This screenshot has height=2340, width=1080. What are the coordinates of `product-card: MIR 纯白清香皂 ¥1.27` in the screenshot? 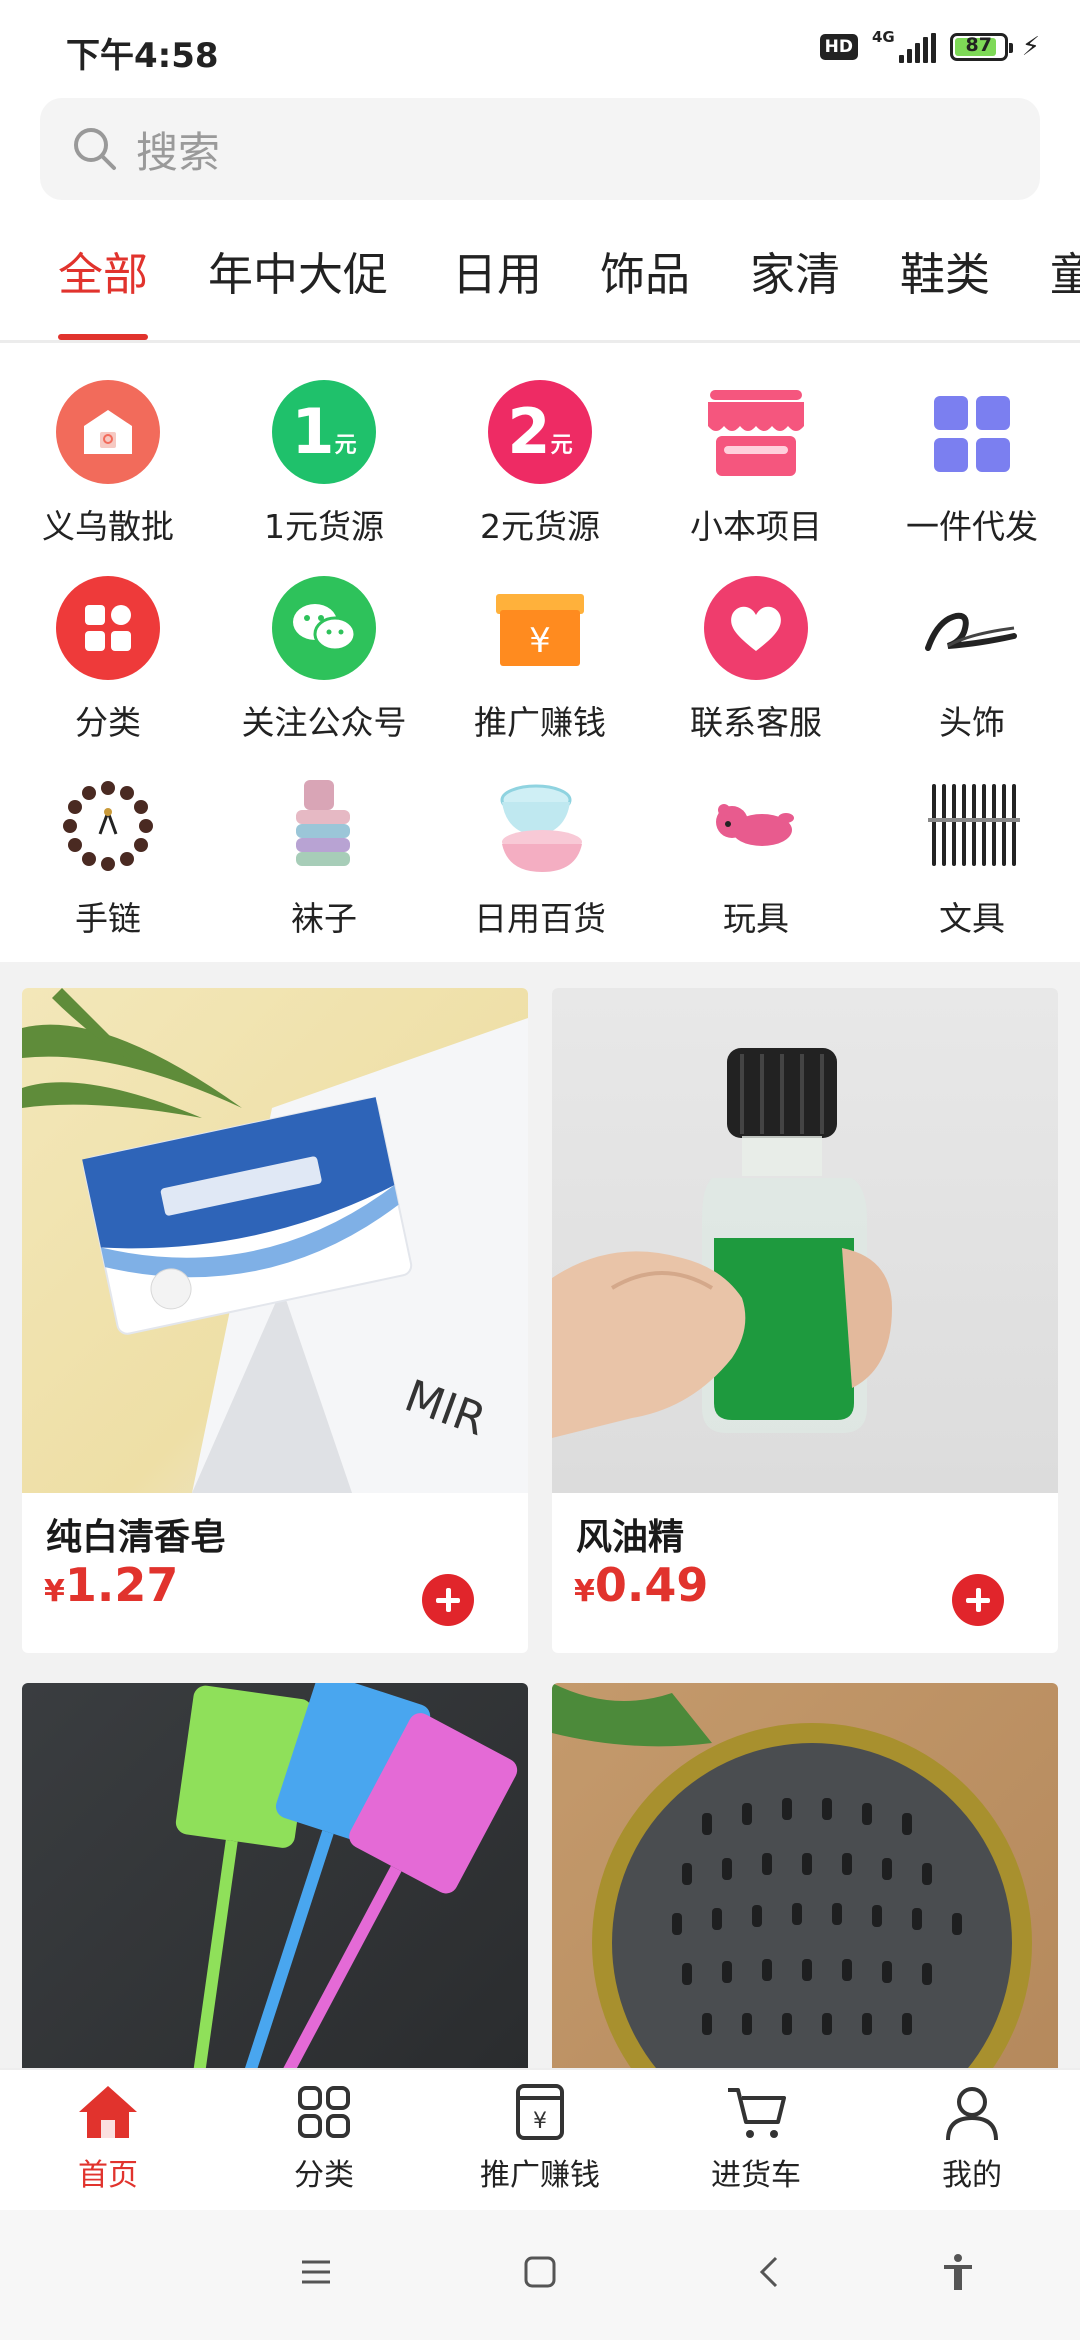 It's located at (275, 1320).